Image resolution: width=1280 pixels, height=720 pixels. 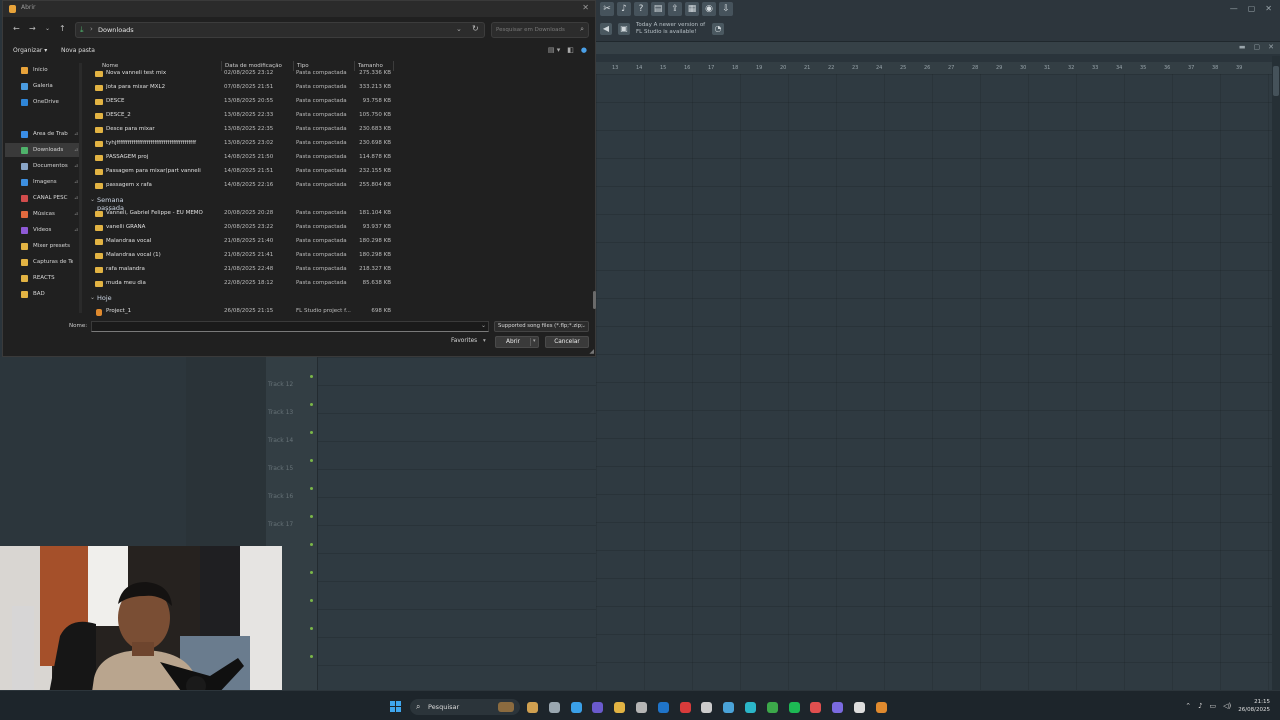 What do you see at coordinates (541, 326) in the screenshot?
I see `file-type-select: Supported song files (*.flp;*.zip; ⌄` at bounding box center [541, 326].